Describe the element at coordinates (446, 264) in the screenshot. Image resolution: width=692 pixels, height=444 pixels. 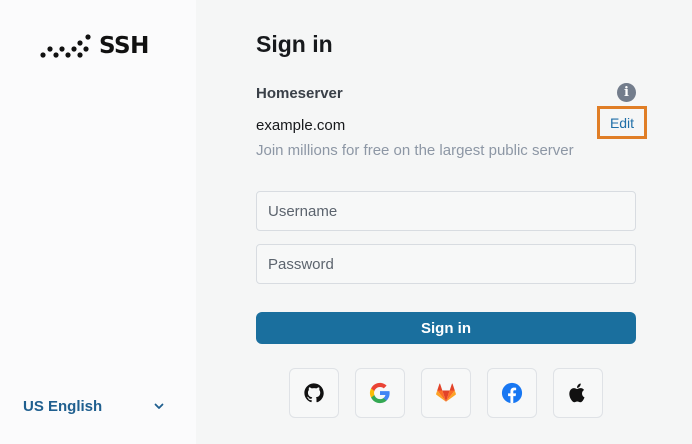
I see `password-input` at that location.